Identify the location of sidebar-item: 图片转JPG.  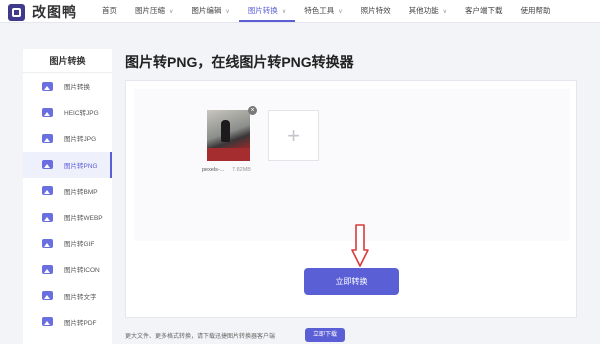
(67, 138).